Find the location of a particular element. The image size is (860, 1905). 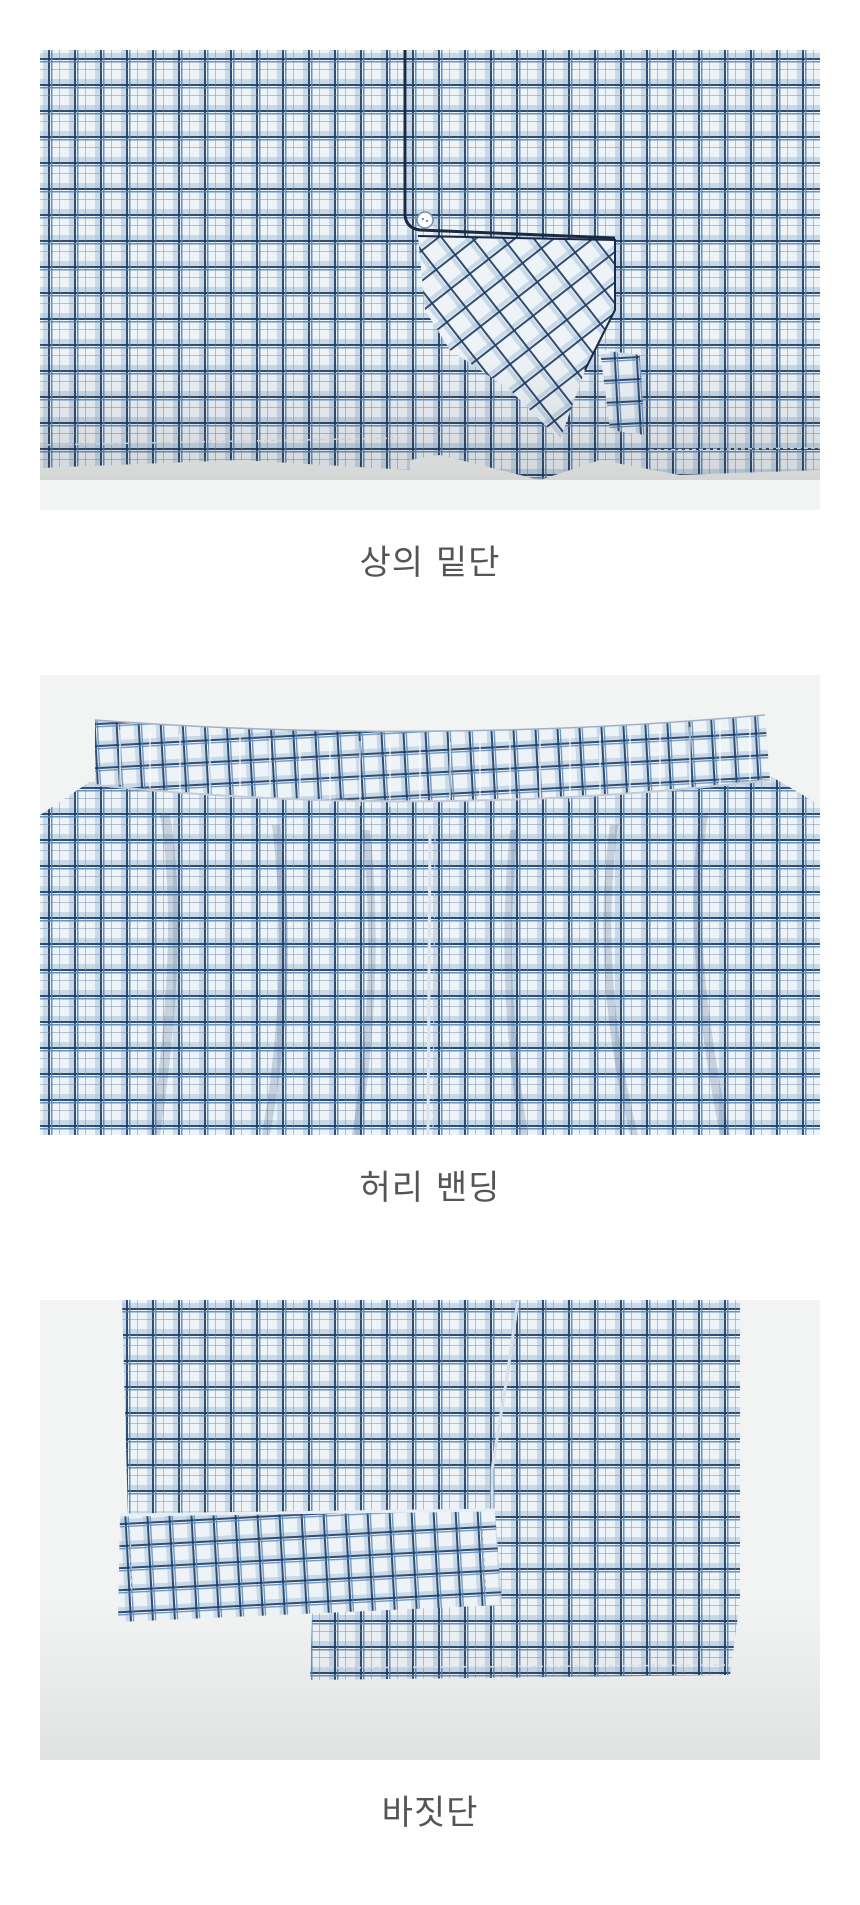

section-caption: 허리 밴딩 is located at coordinates (430, 1188).